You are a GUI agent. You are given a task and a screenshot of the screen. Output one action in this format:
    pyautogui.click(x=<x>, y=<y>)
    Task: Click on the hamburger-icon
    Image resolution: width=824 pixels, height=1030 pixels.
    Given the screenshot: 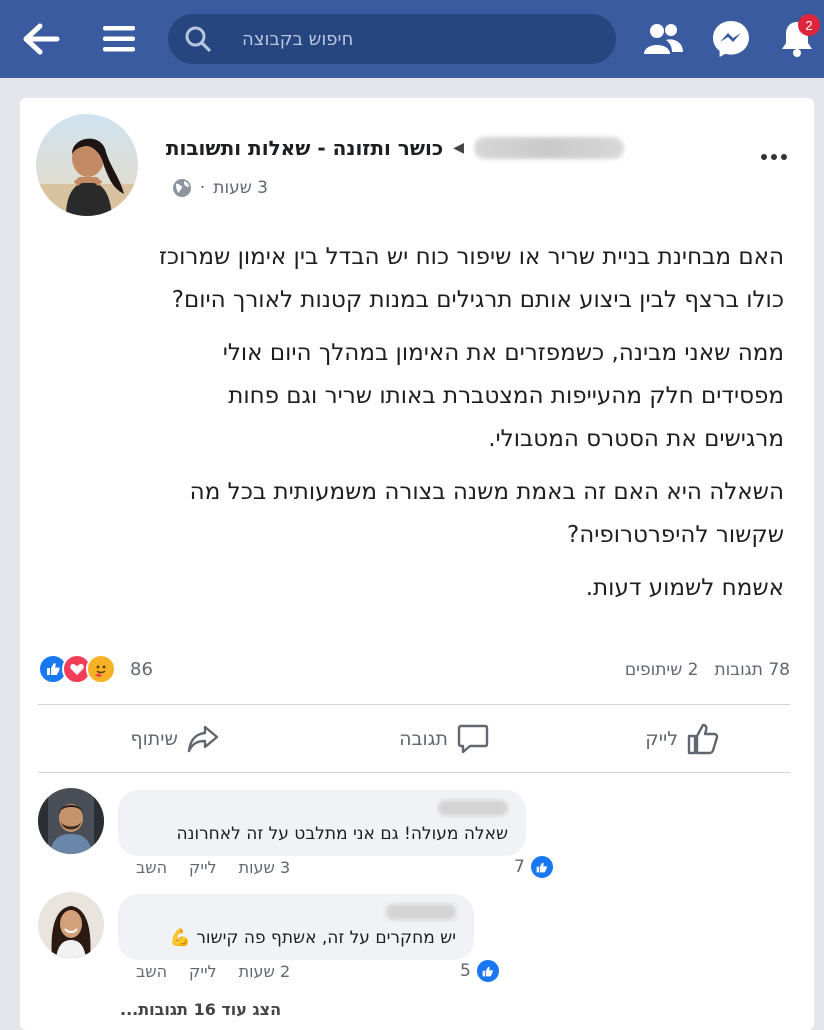 What is the action you would take?
    pyautogui.click(x=119, y=39)
    